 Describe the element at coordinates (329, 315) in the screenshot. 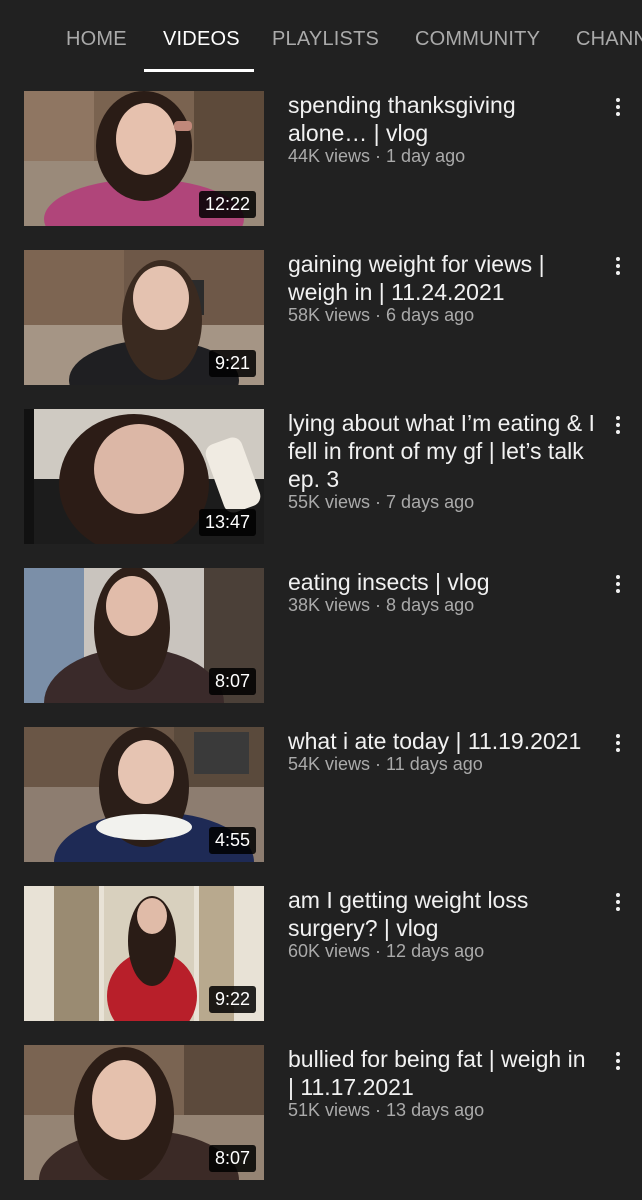

I see `view-count: 58K views` at that location.